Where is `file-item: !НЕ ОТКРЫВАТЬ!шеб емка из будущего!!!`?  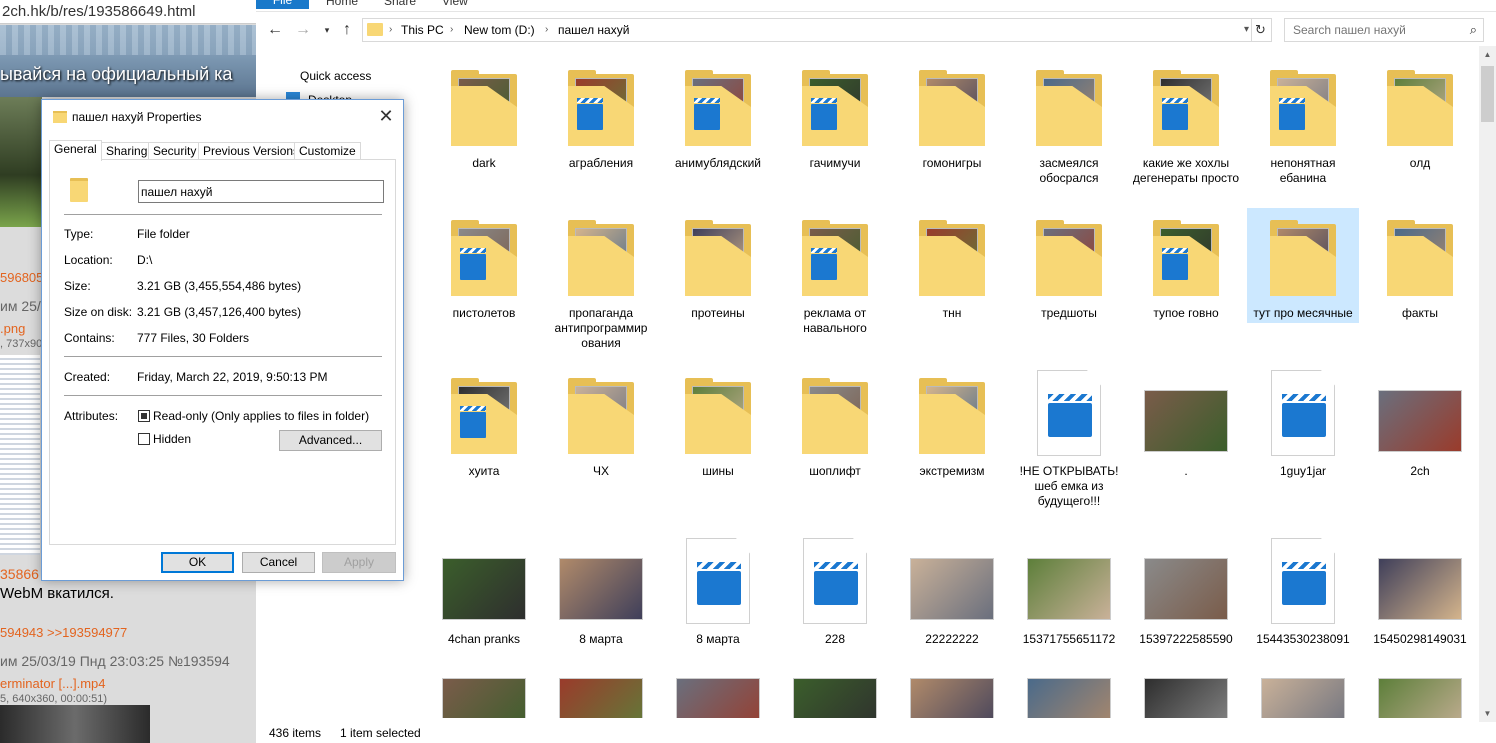
file-item: !НЕ ОТКРЫВАТЬ!шеб емка из будущего!!! is located at coordinates (1069, 438).